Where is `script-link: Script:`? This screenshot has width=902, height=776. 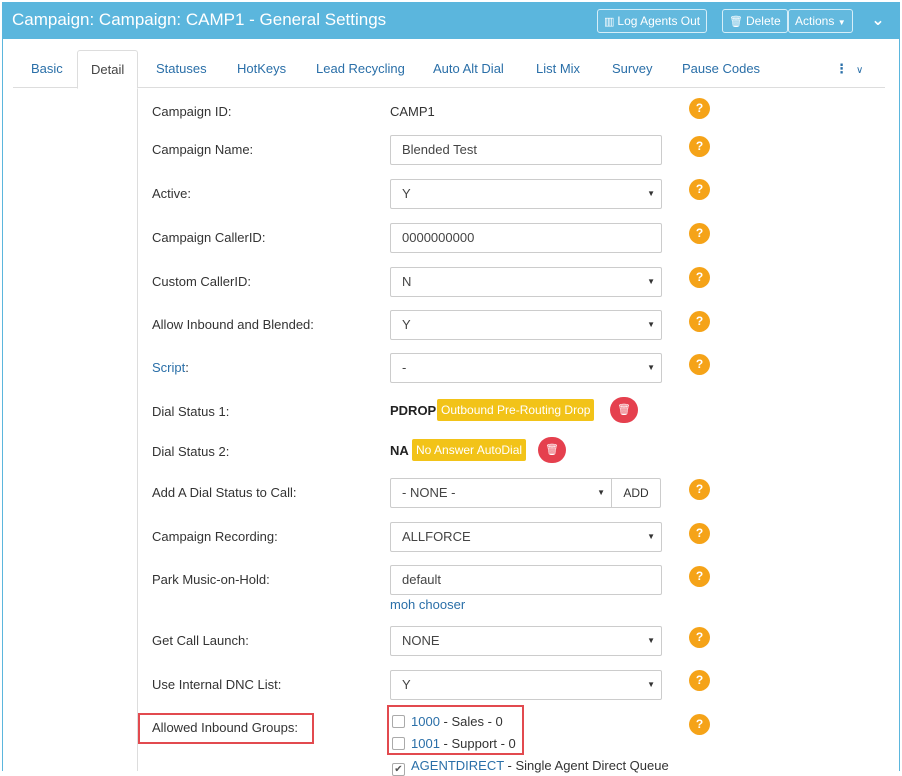 script-link: Script: is located at coordinates (170, 367).